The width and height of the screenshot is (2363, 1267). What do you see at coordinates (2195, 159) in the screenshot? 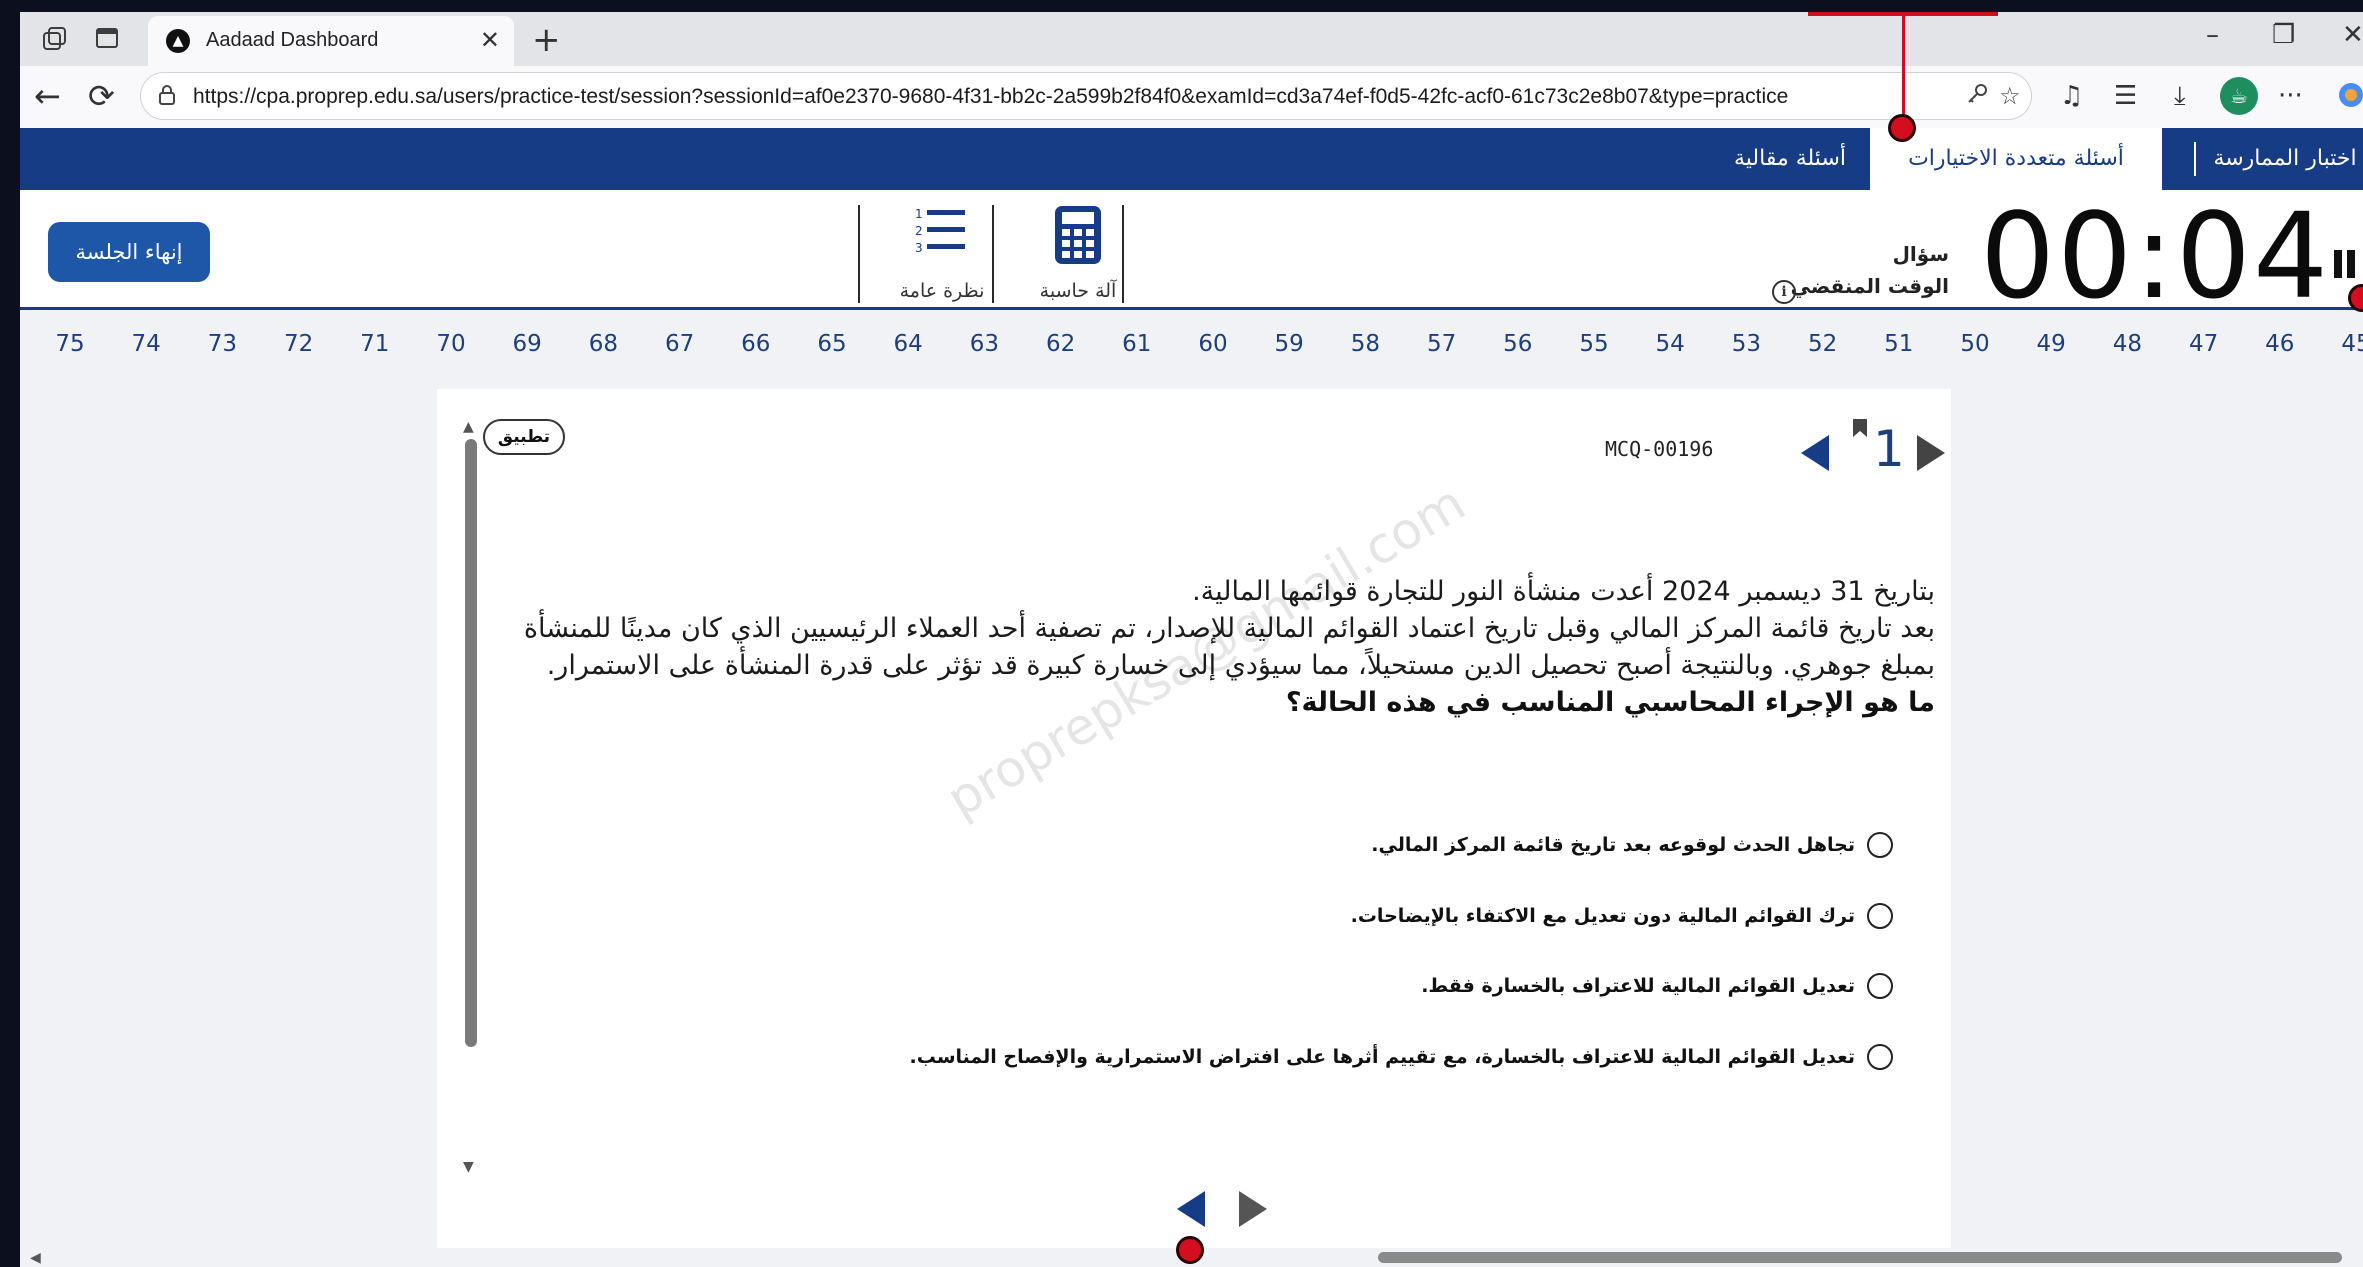
I see `nav-separator` at bounding box center [2195, 159].